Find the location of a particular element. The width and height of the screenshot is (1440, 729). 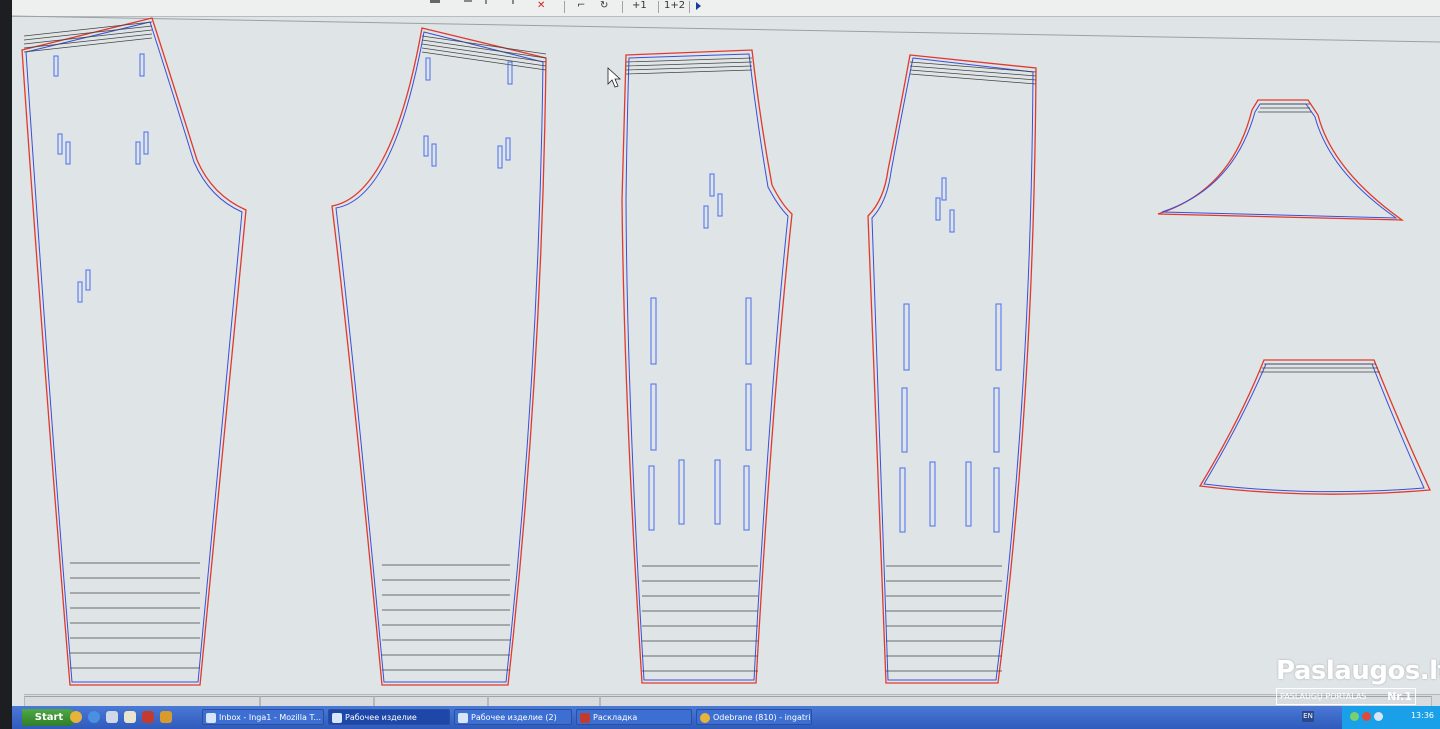

layout-icon is located at coordinates (585, 718).